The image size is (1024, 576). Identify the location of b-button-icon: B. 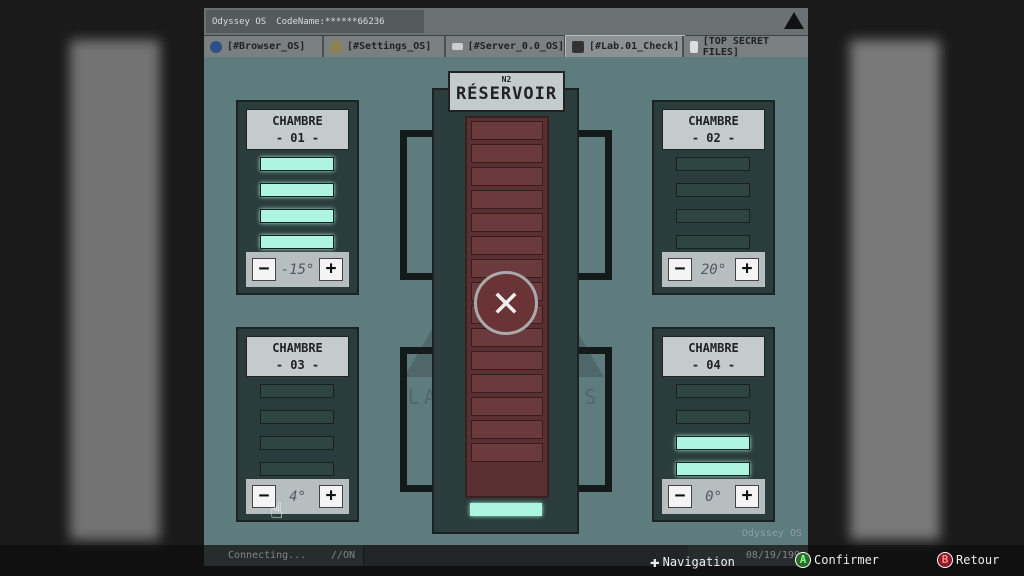
(945, 560).